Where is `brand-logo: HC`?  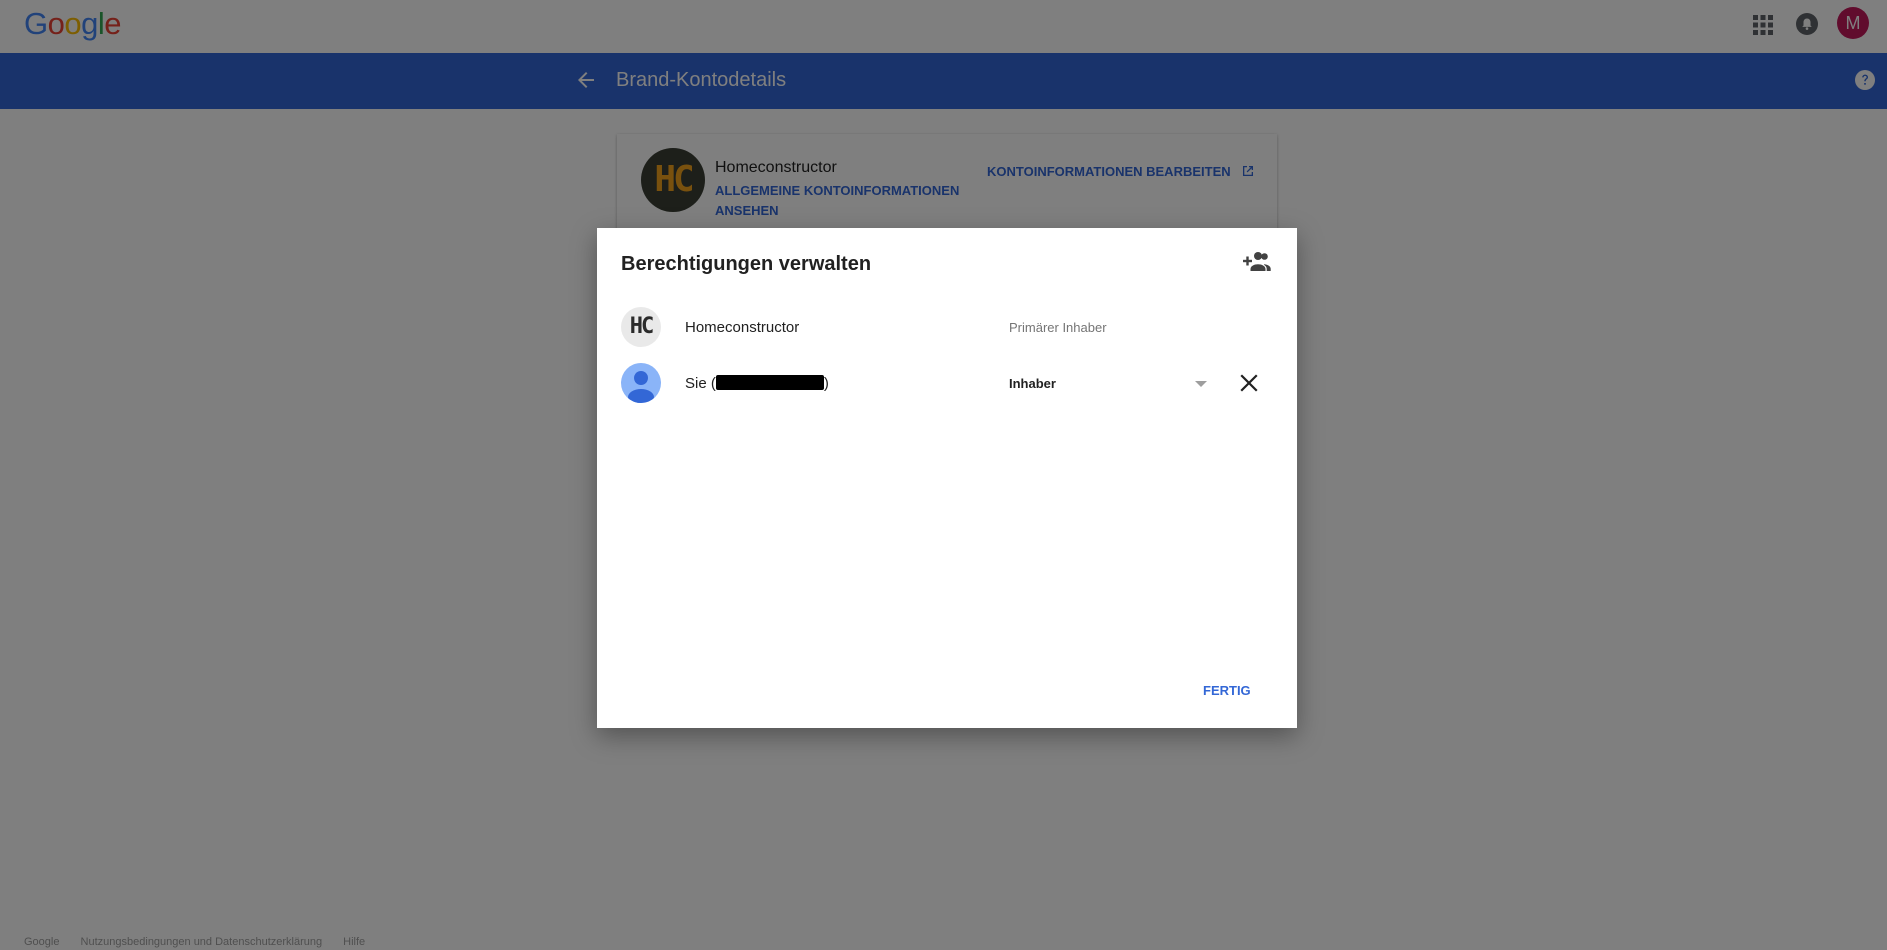 brand-logo: HC is located at coordinates (641, 327).